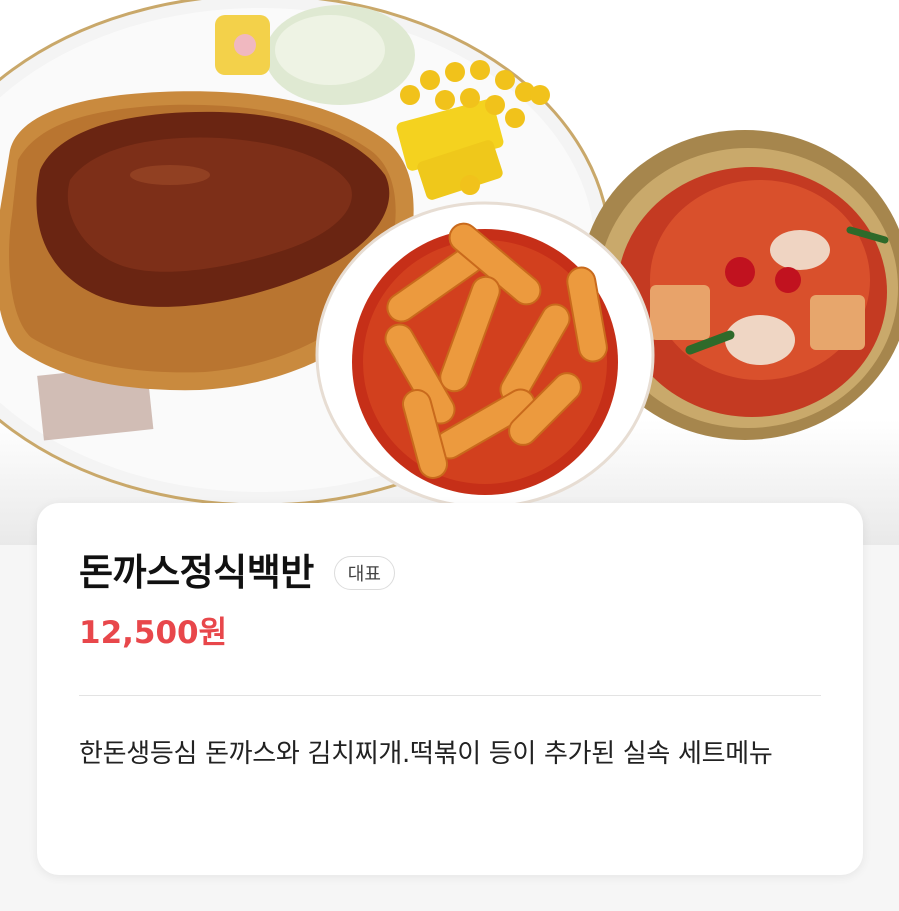  Describe the element at coordinates (426, 754) in the screenshot. I see `menu-description: 한돈생등심 돈까스와 김치찌개.떡볶이 등이 추가된 실속 세트메뉴` at that location.